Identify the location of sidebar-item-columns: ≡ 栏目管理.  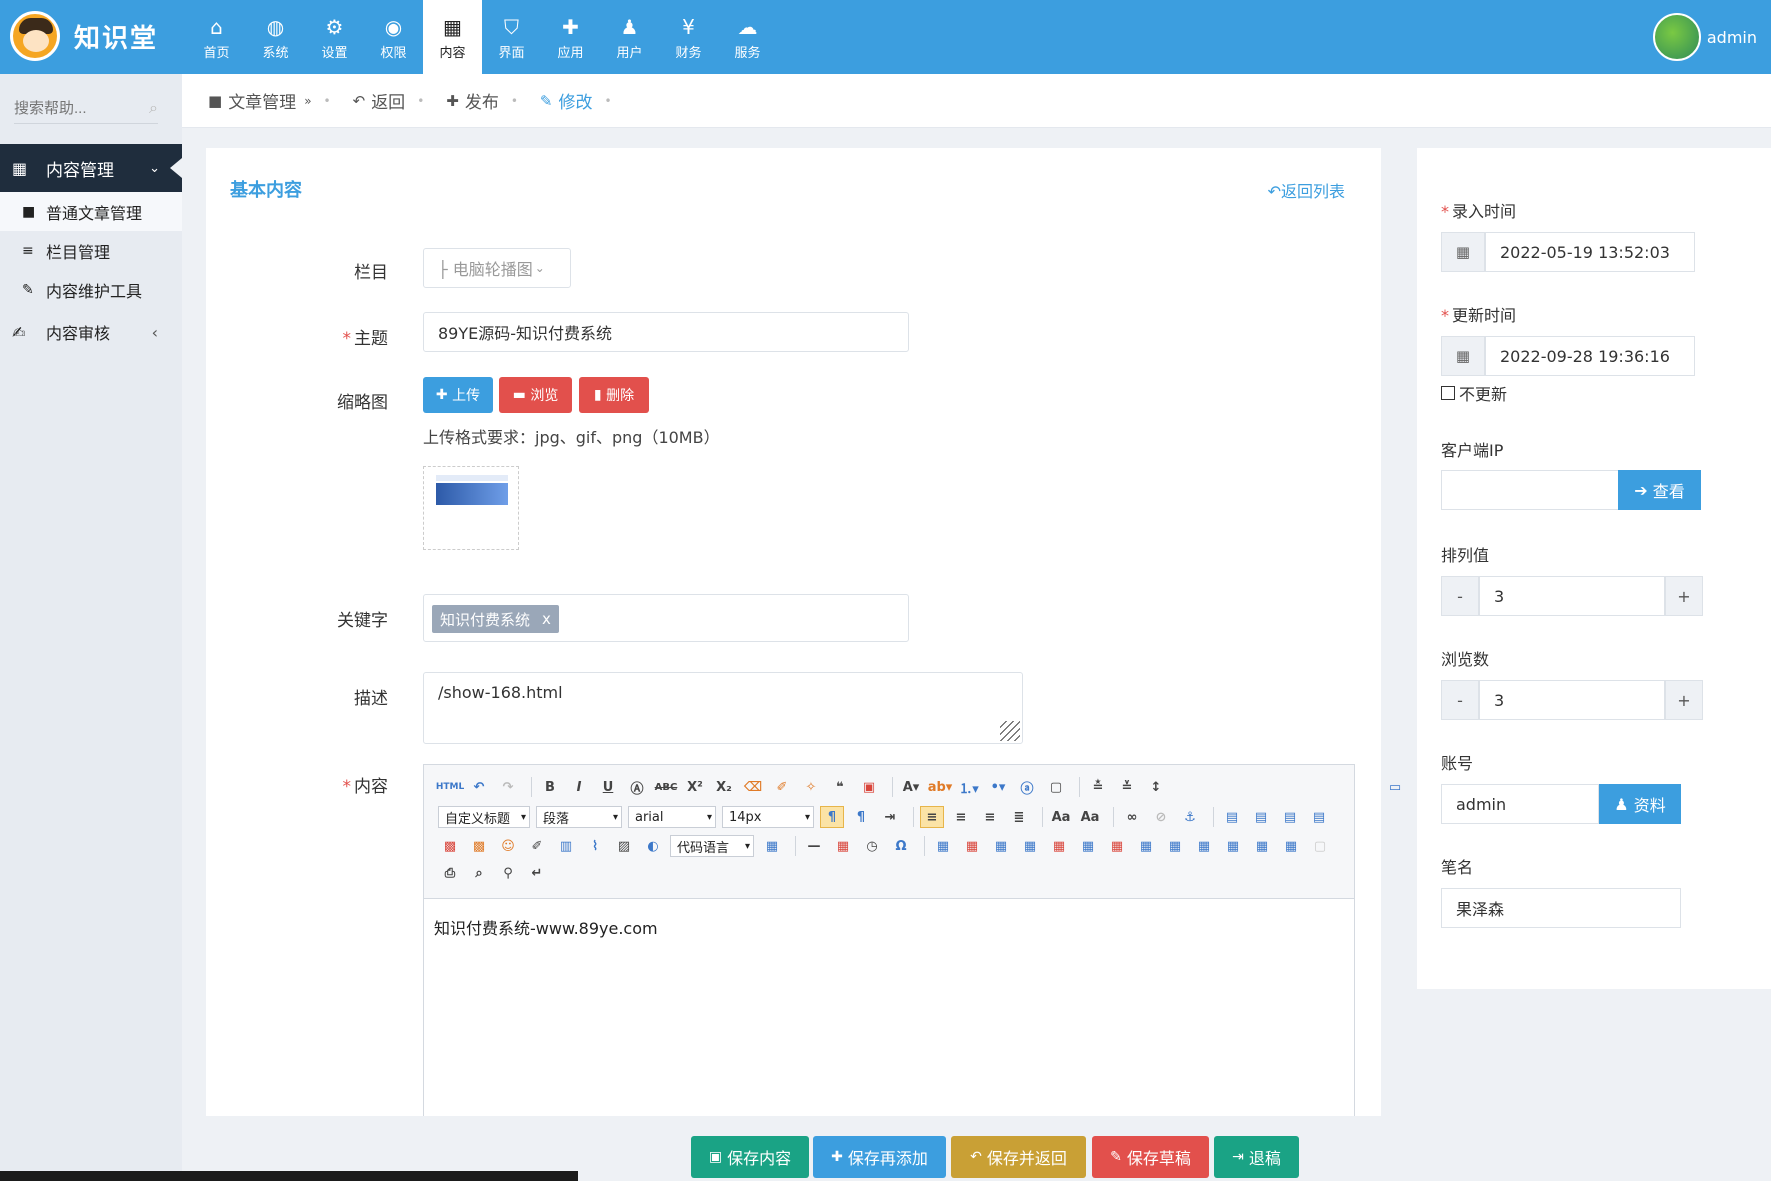
(91, 250).